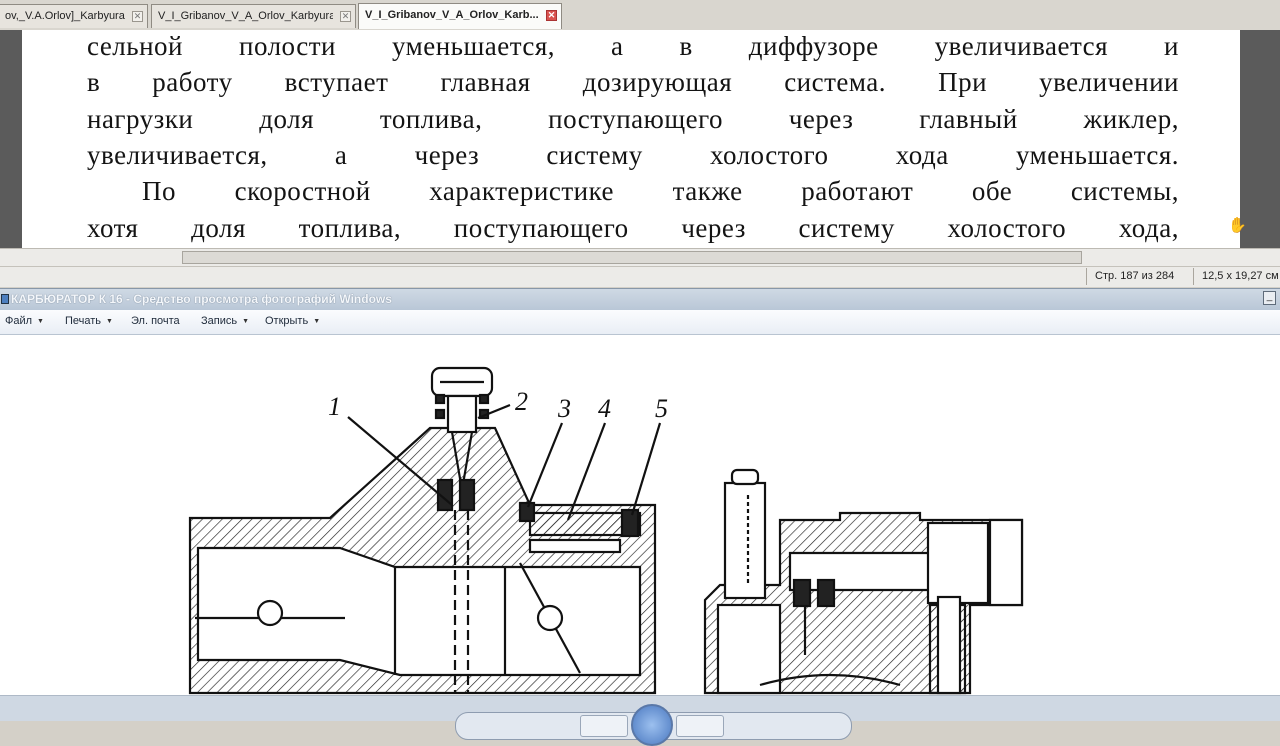 The height and width of the screenshot is (746, 1280). I want to click on menu-open: Открыть ▼, so click(292, 321).